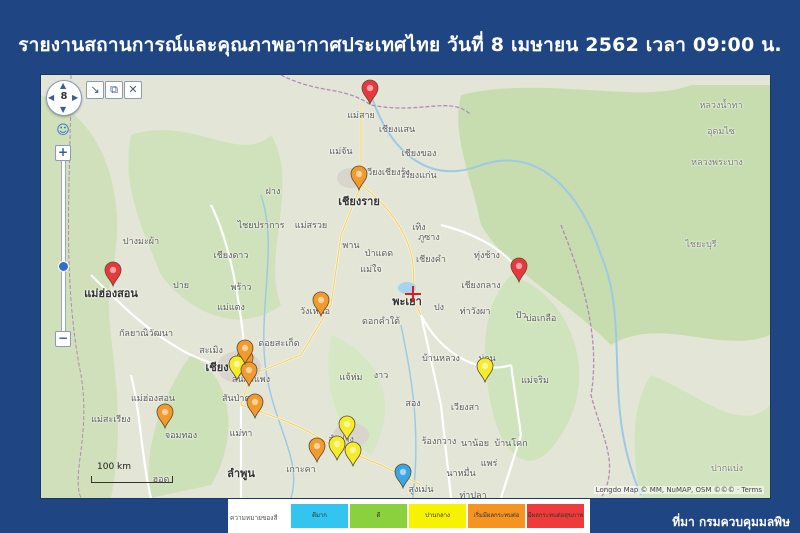 Image resolution: width=800 pixels, height=533 pixels. I want to click on place-label: เชียงของ, so click(419, 154).